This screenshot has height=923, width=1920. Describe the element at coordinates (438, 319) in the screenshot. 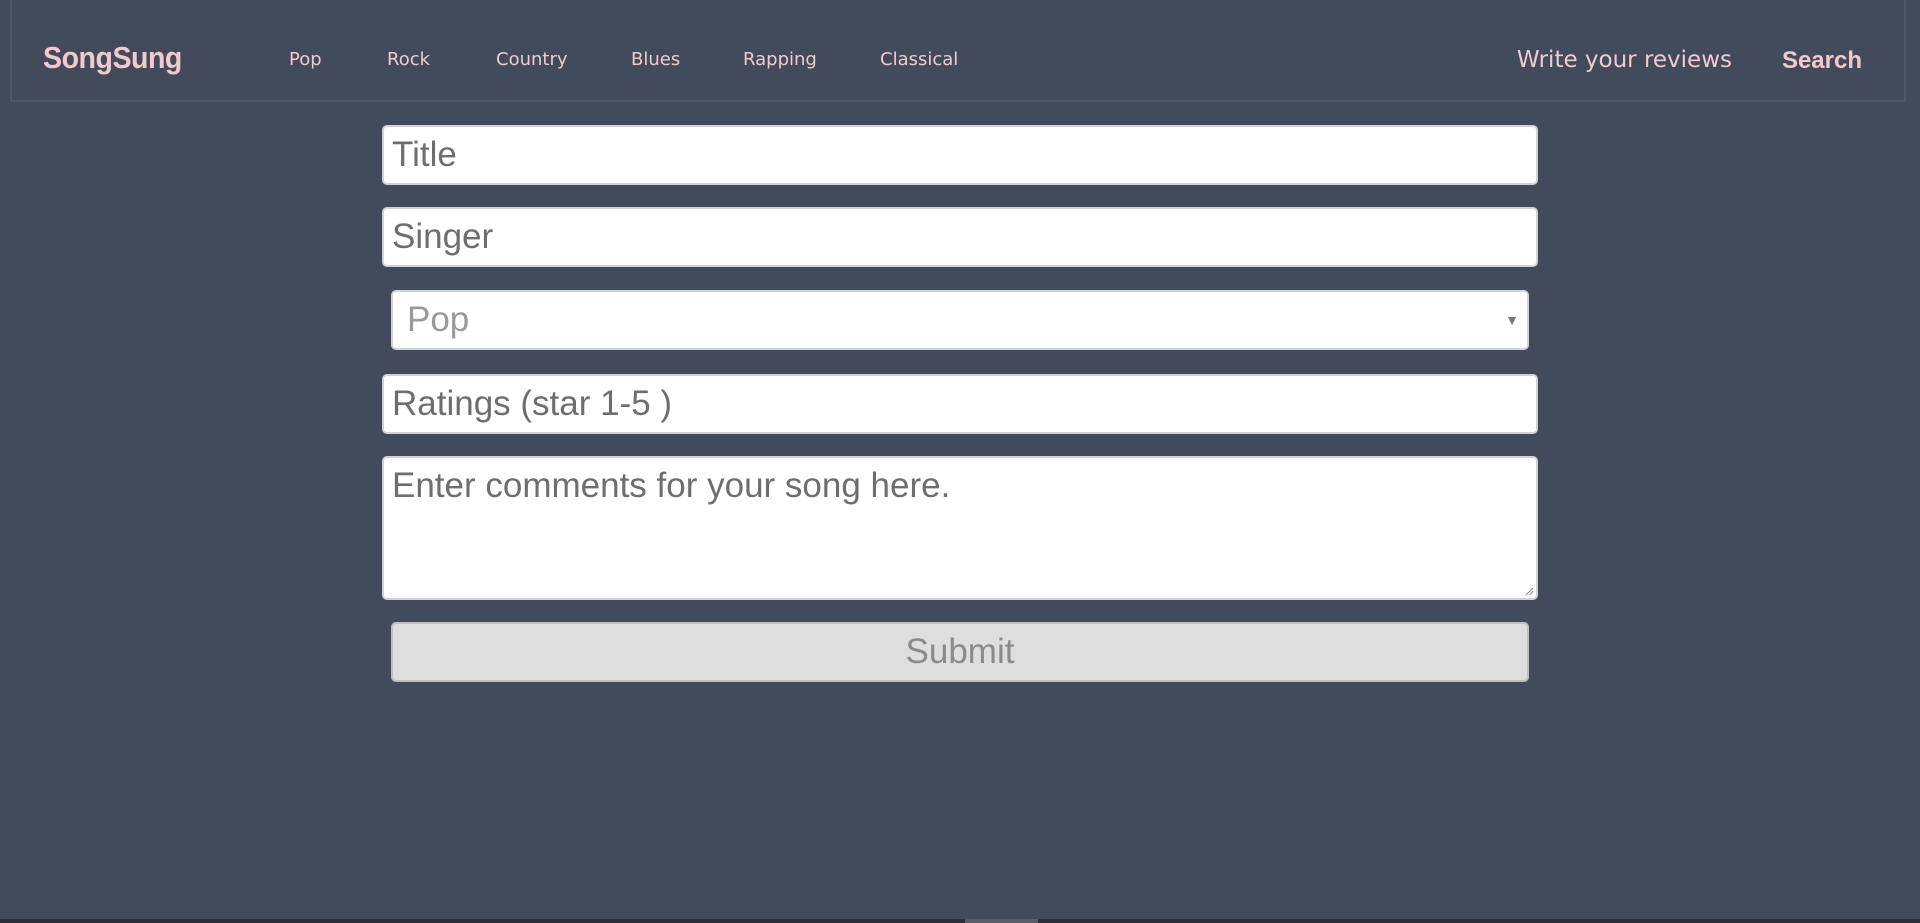

I see `genre-selected-value: Pop` at that location.